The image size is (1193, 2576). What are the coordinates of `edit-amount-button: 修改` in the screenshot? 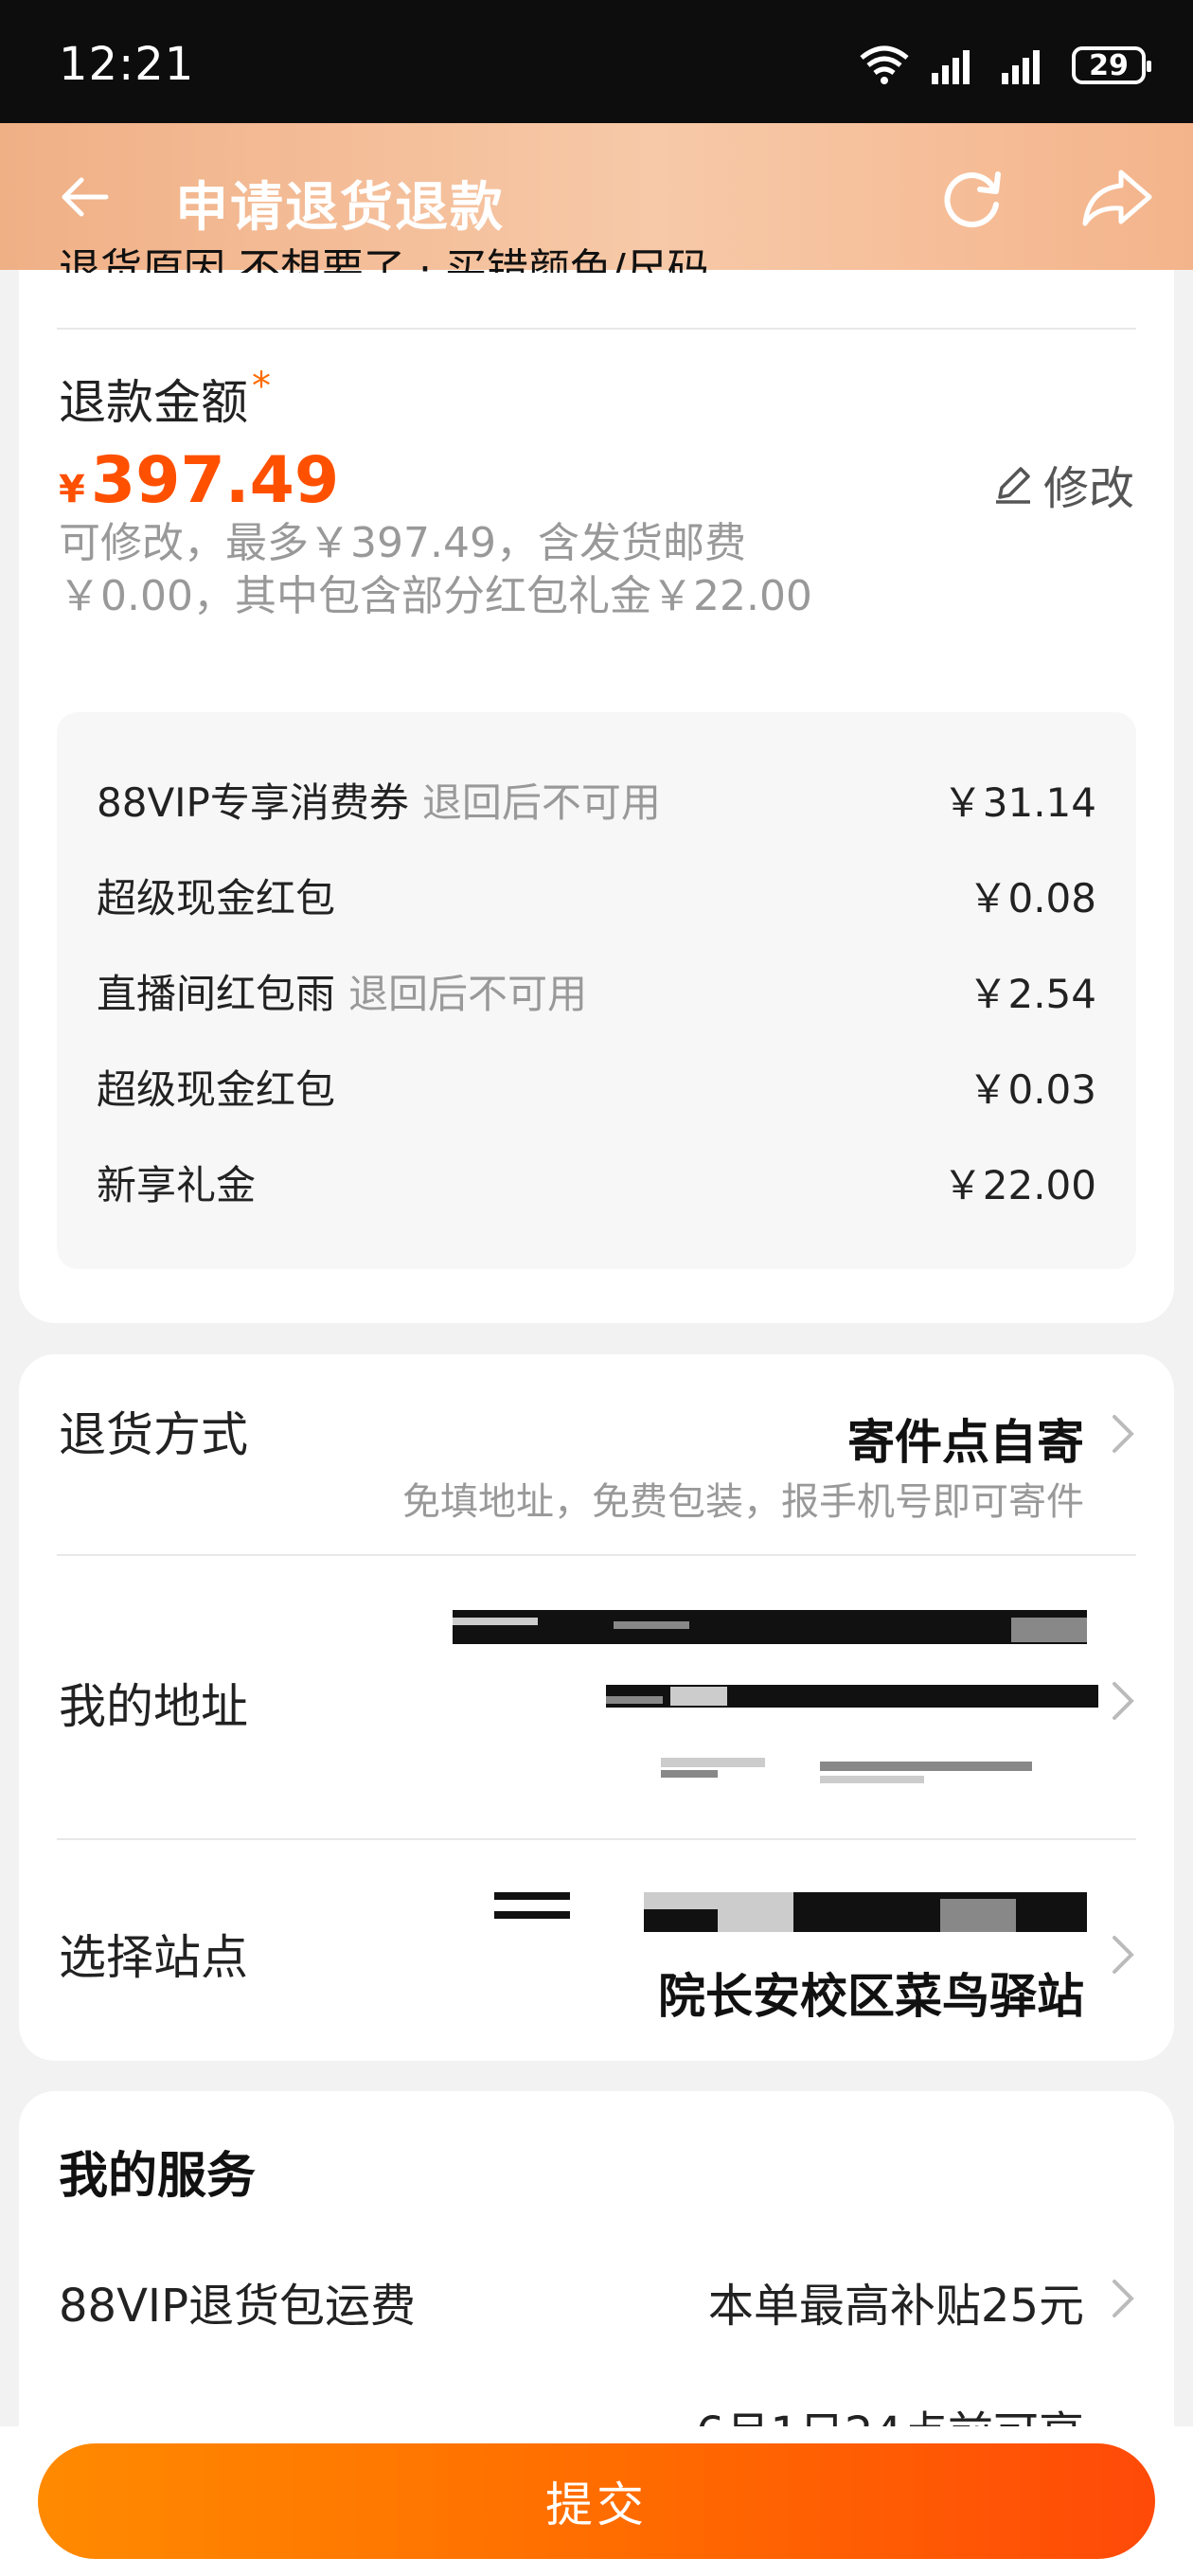 It's located at (1063, 484).